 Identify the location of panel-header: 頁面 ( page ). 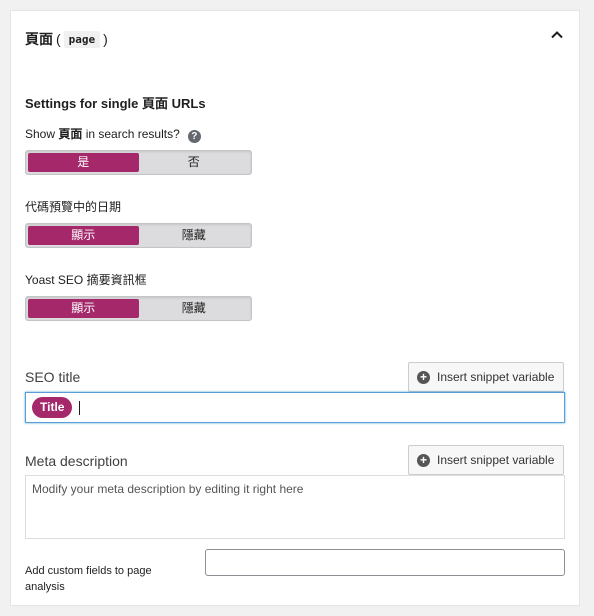
(295, 37).